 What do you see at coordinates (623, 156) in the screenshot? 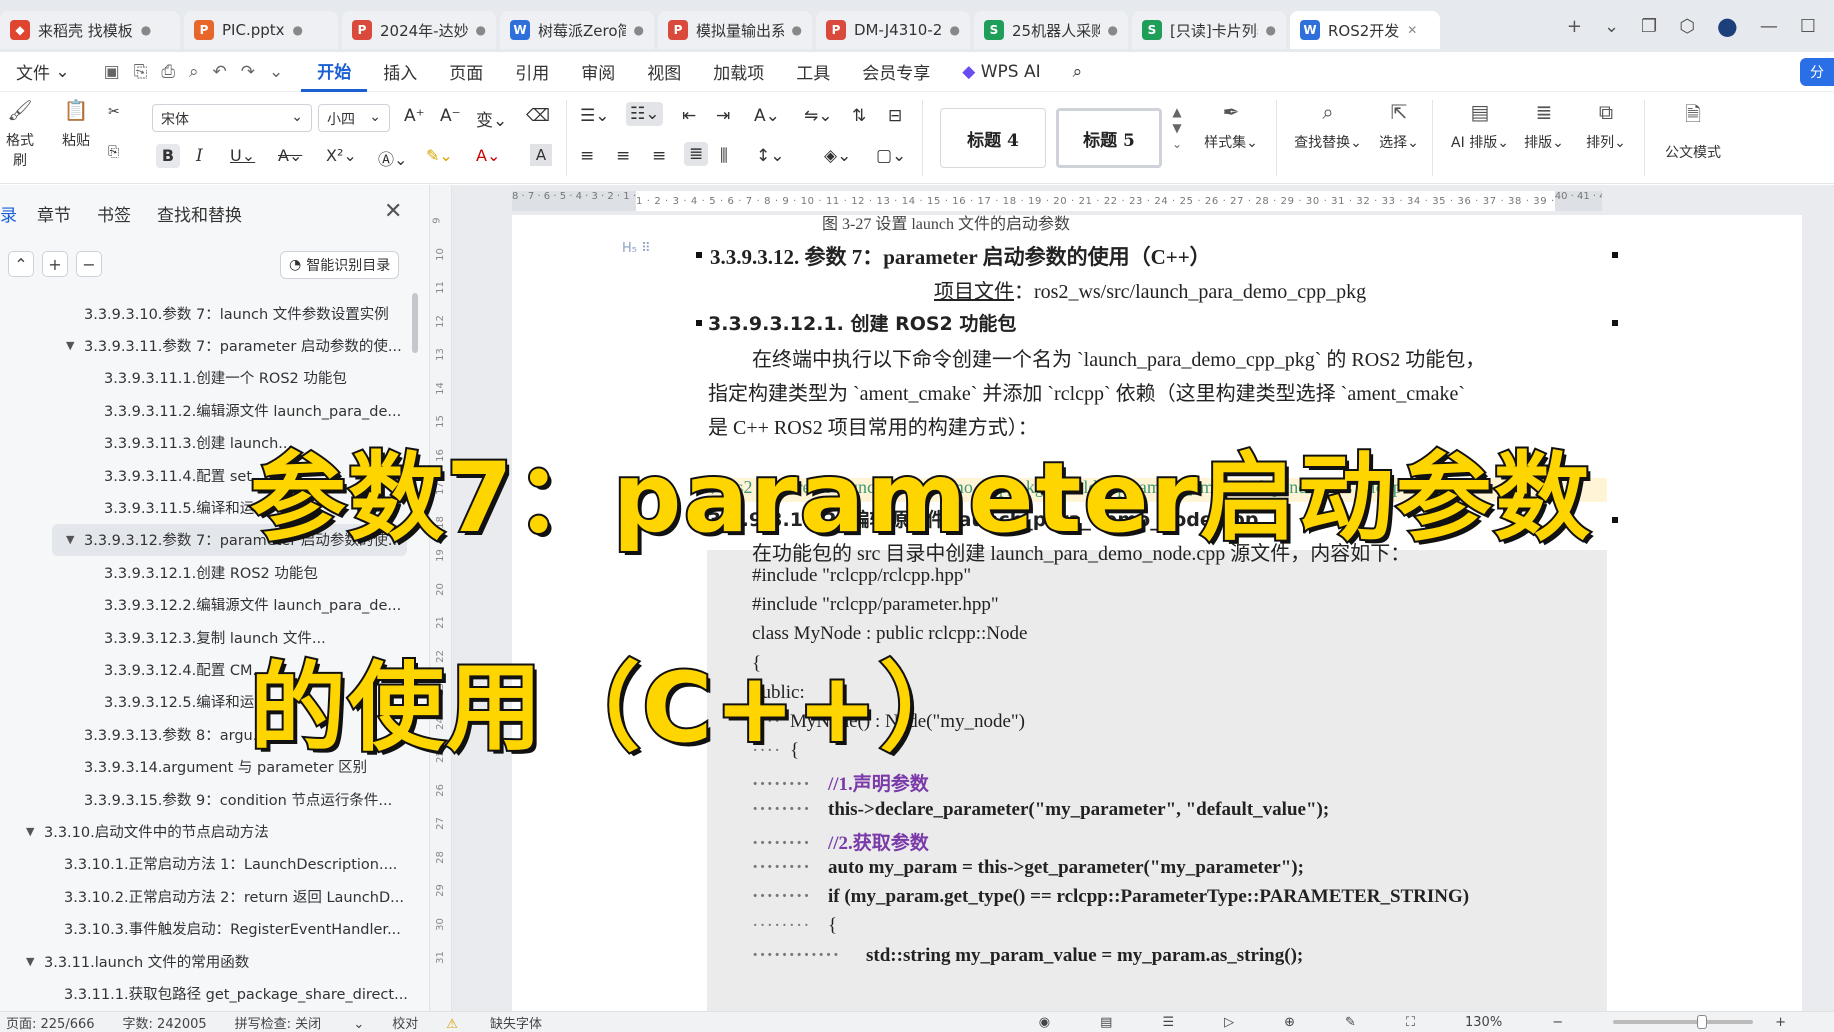
I see `align-center-button: ≡` at bounding box center [623, 156].